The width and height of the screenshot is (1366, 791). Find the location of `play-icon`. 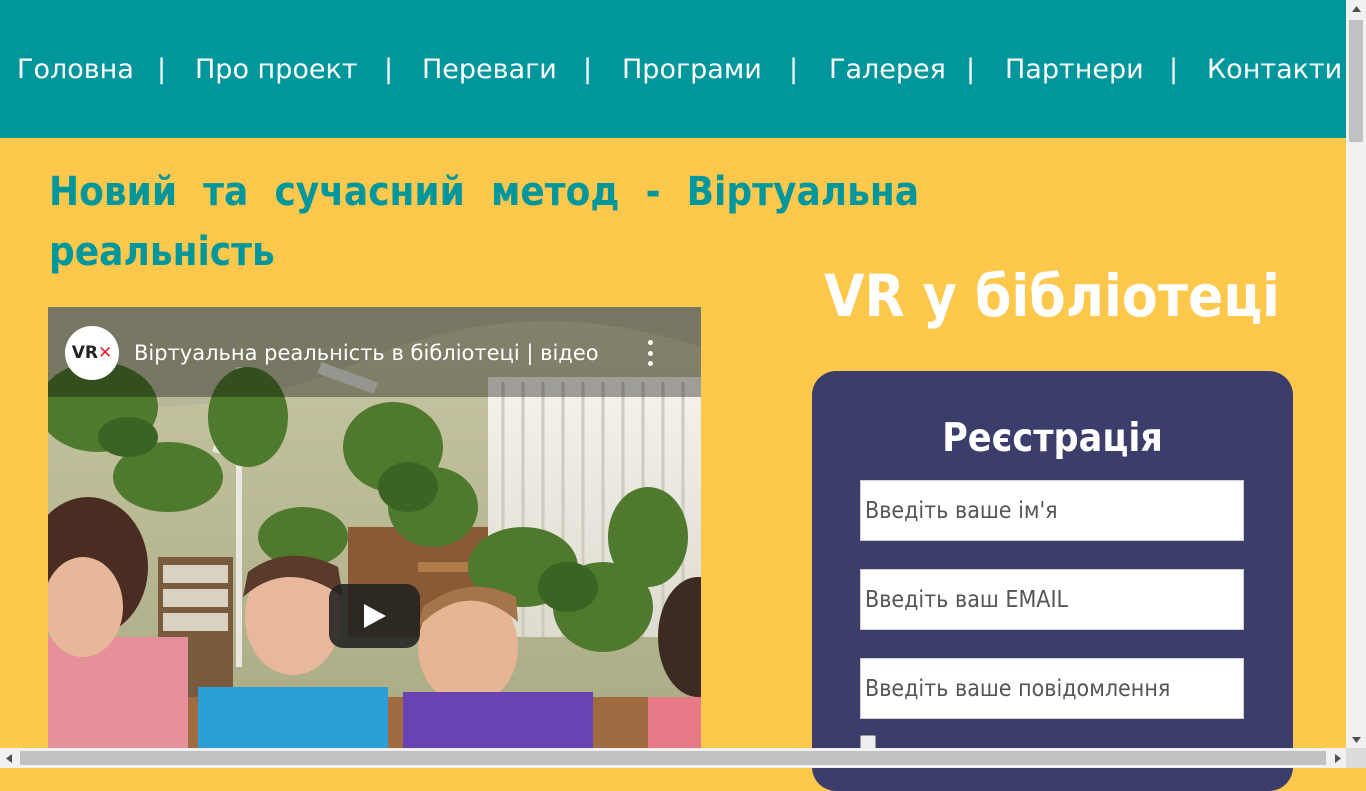

play-icon is located at coordinates (374, 616).